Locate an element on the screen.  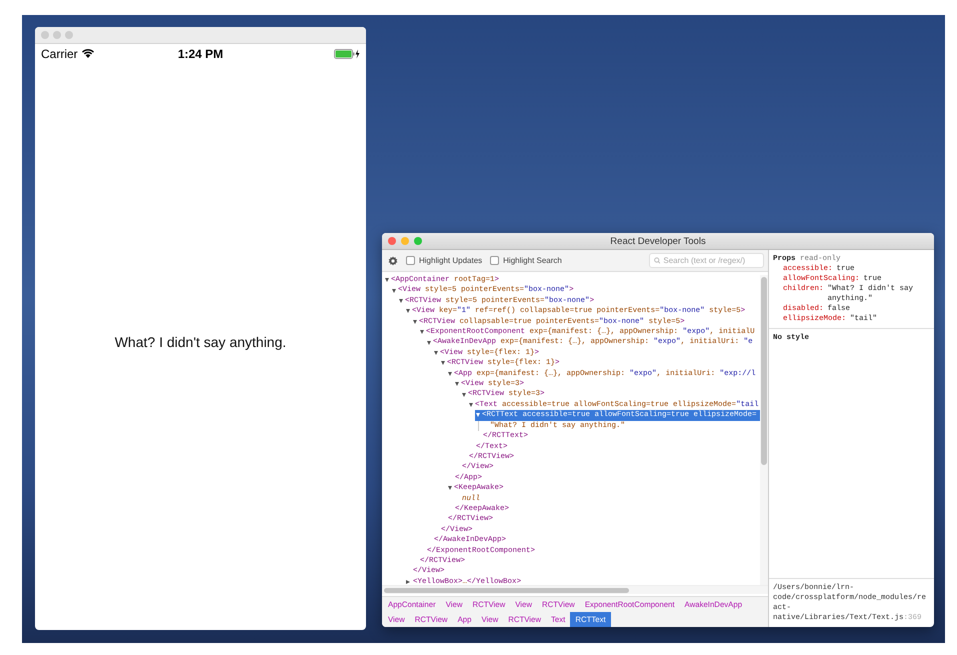
settings-icon is located at coordinates (393, 261).